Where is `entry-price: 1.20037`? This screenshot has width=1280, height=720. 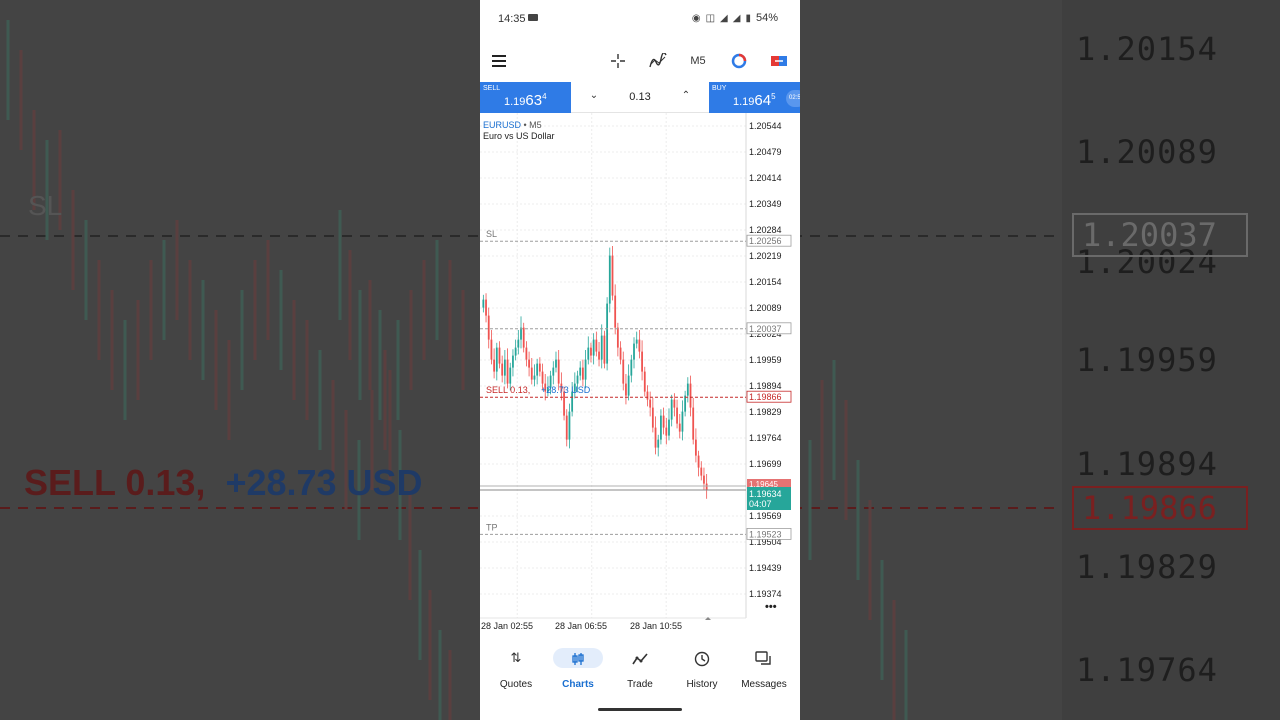 entry-price: 1.20037 is located at coordinates (765, 329).